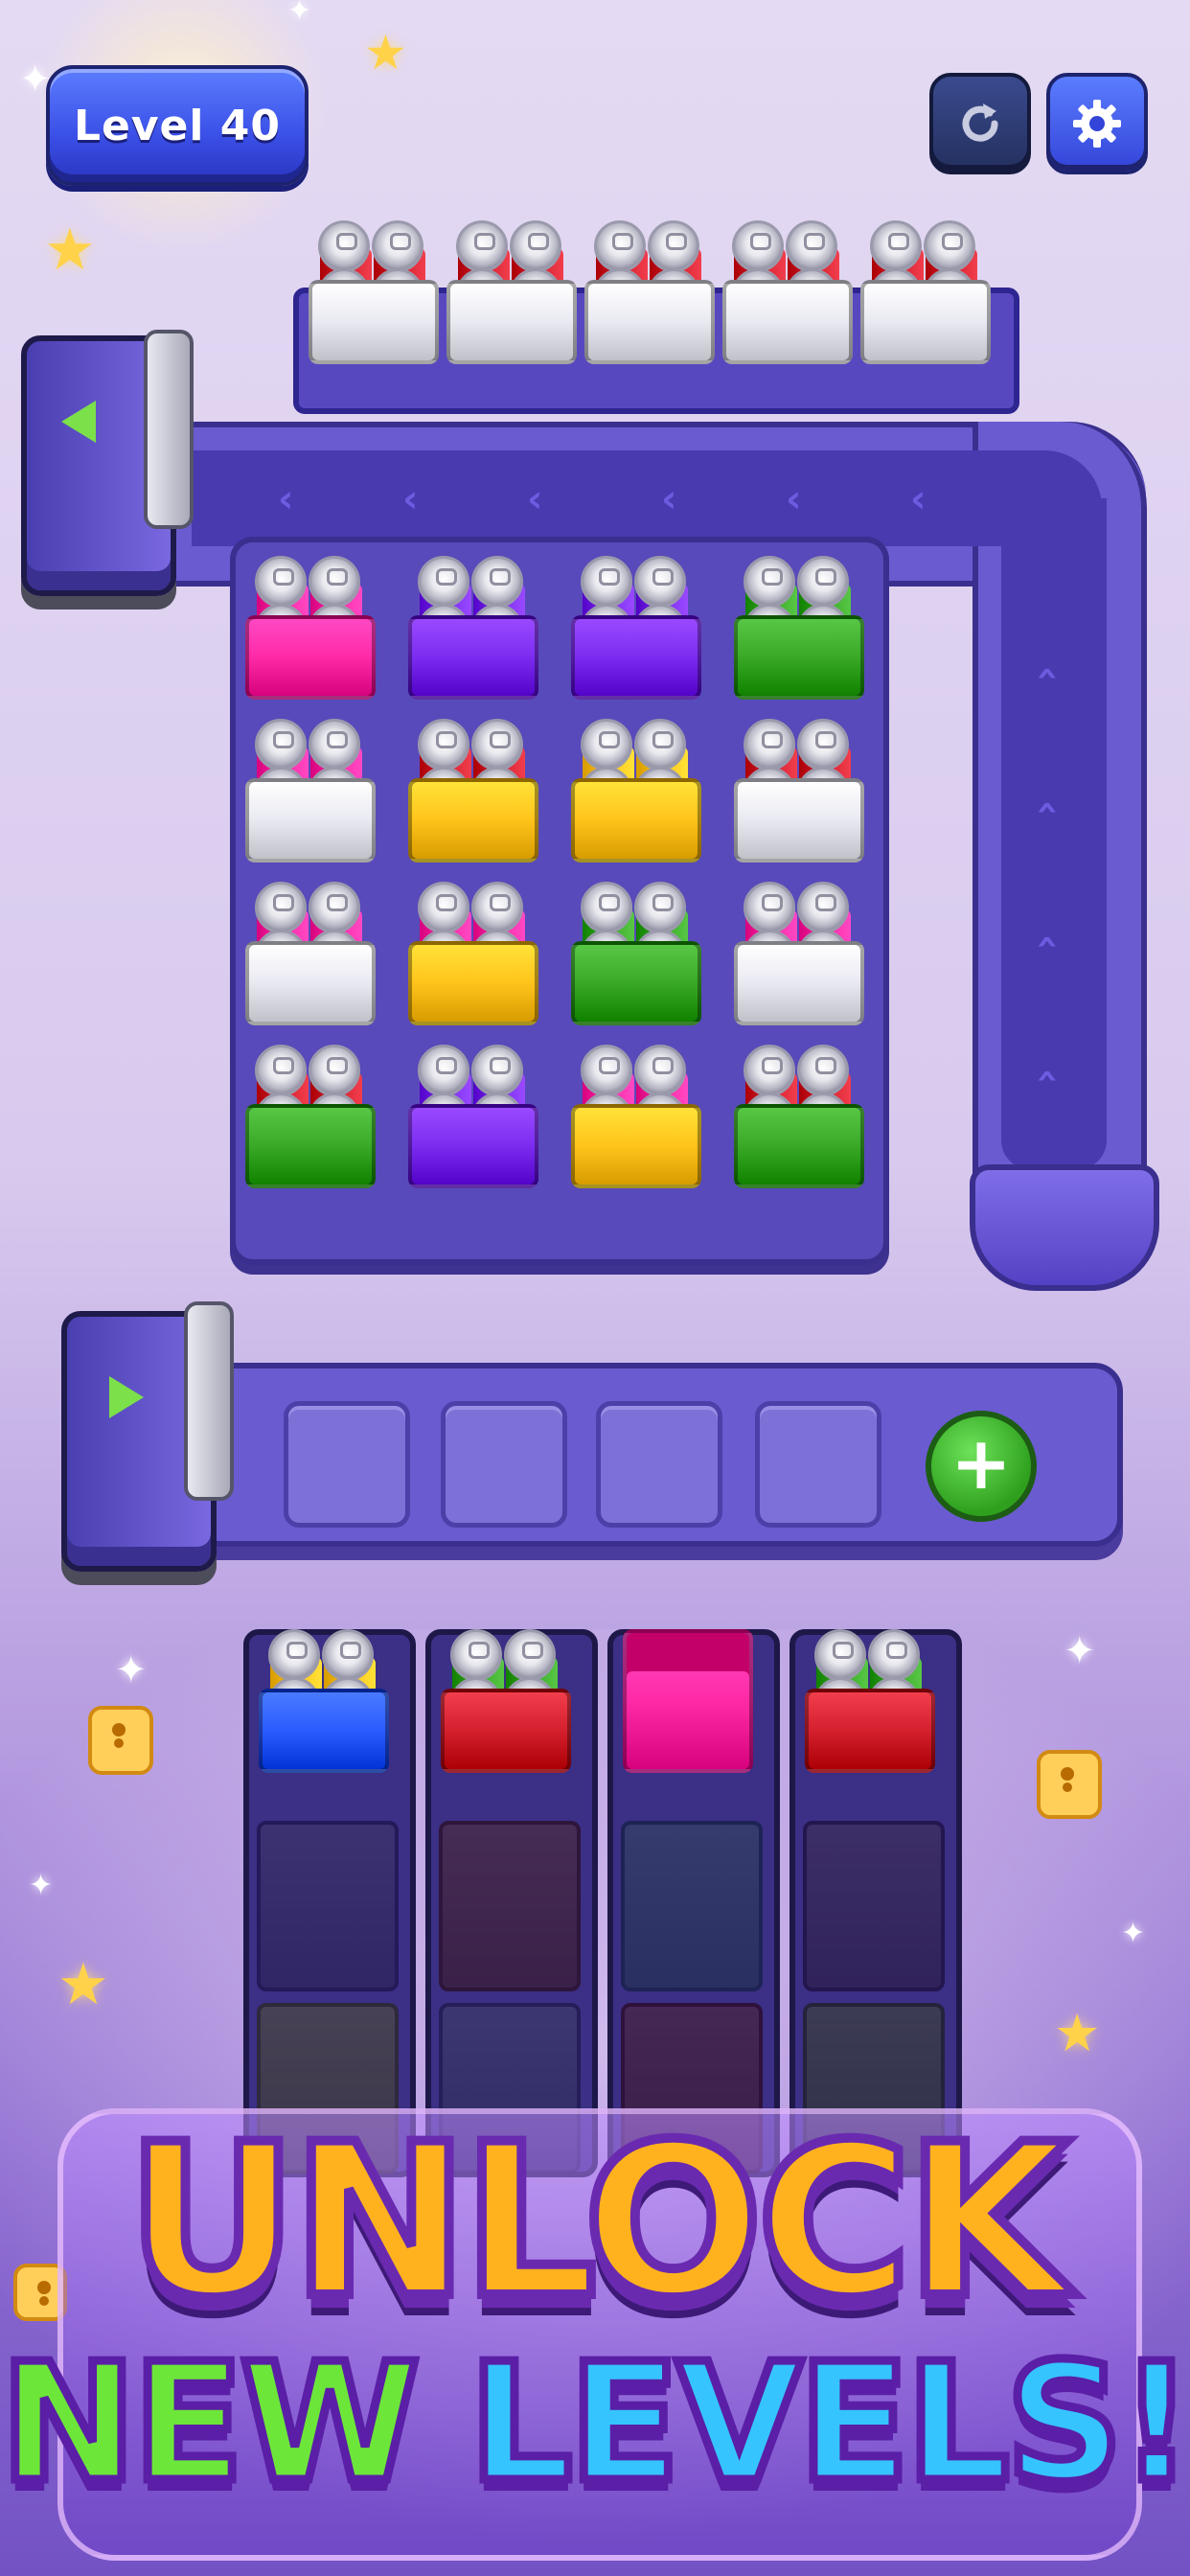 Image resolution: width=1190 pixels, height=2576 pixels. Describe the element at coordinates (107, 467) in the screenshot. I see `conveyor-pusher` at that location.